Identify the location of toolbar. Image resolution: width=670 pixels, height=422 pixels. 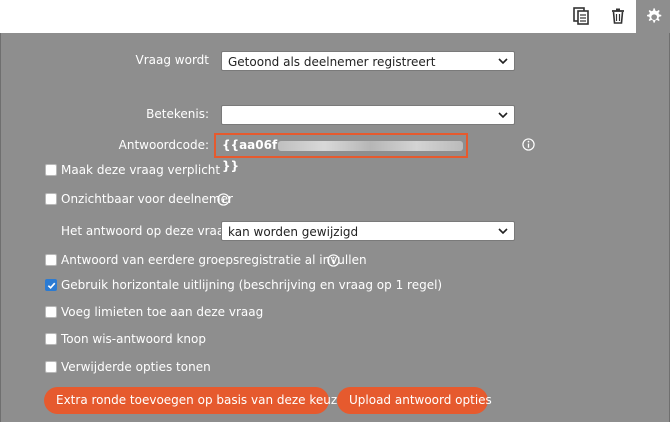
(335, 16).